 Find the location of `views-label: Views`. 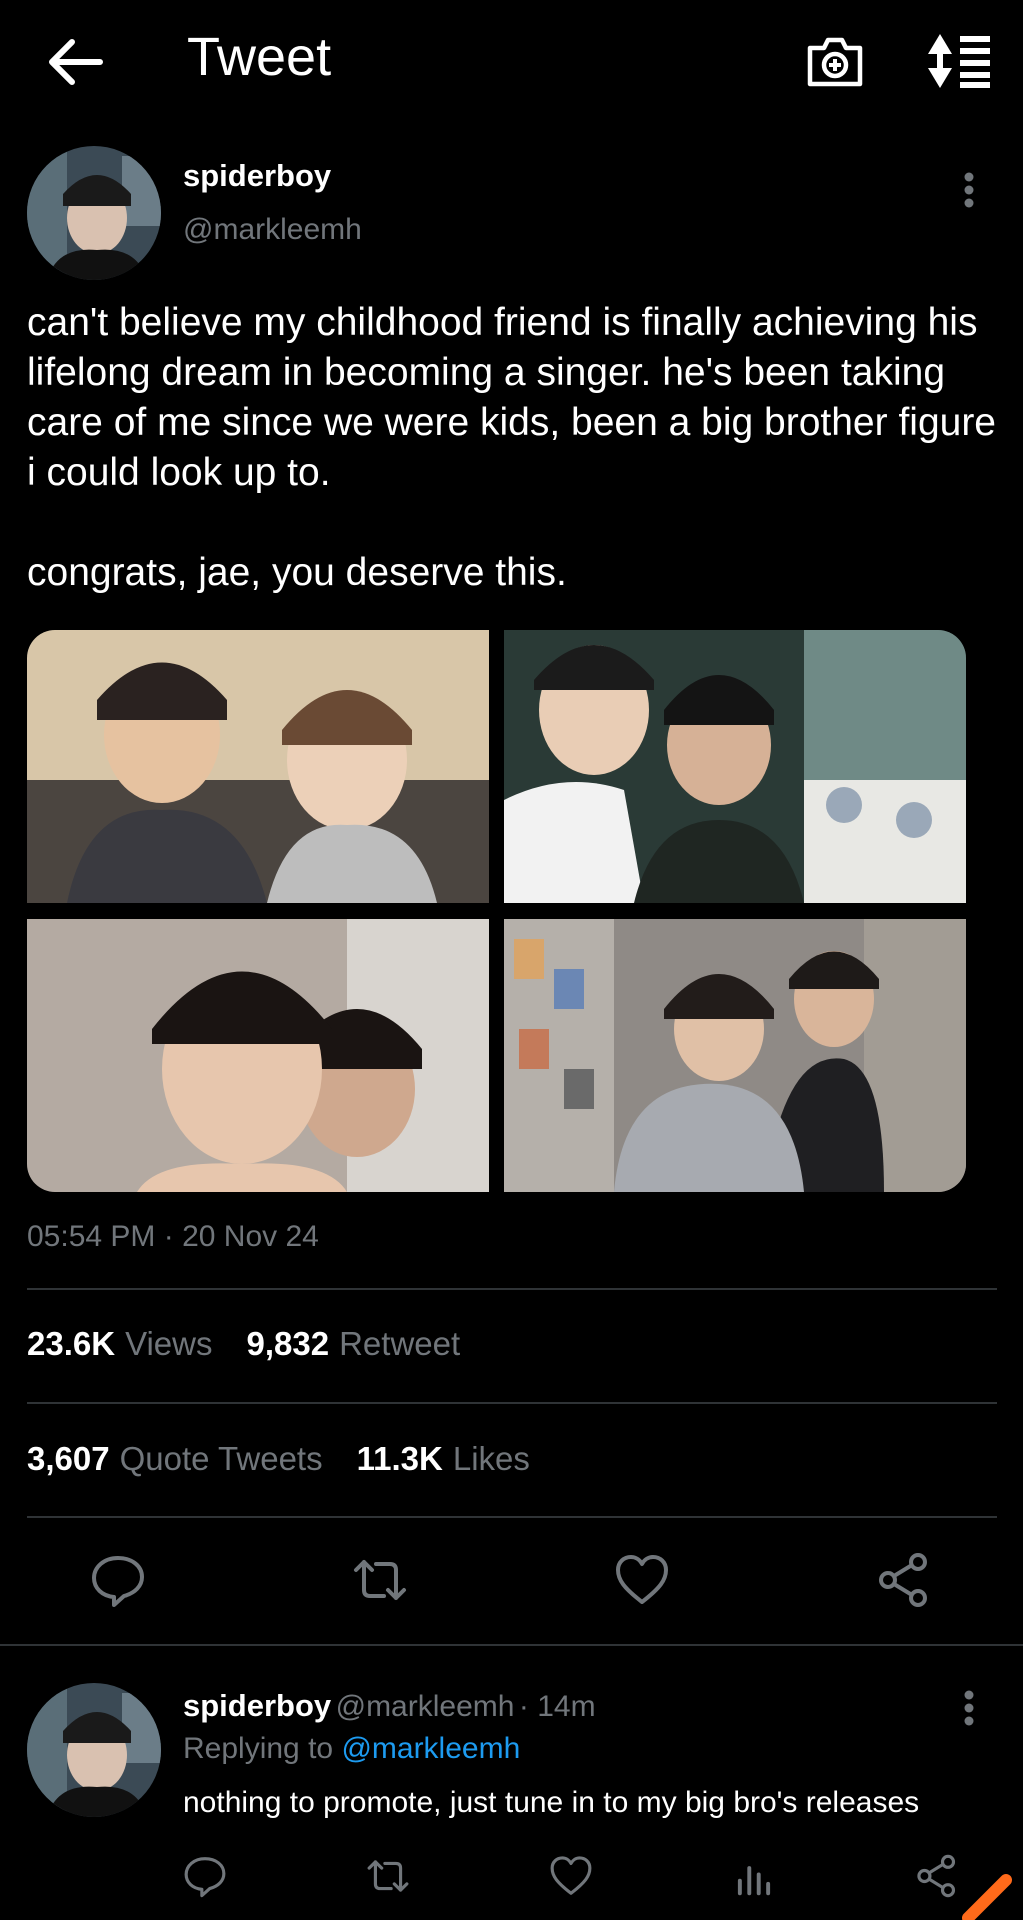

views-label: Views is located at coordinates (169, 1343).